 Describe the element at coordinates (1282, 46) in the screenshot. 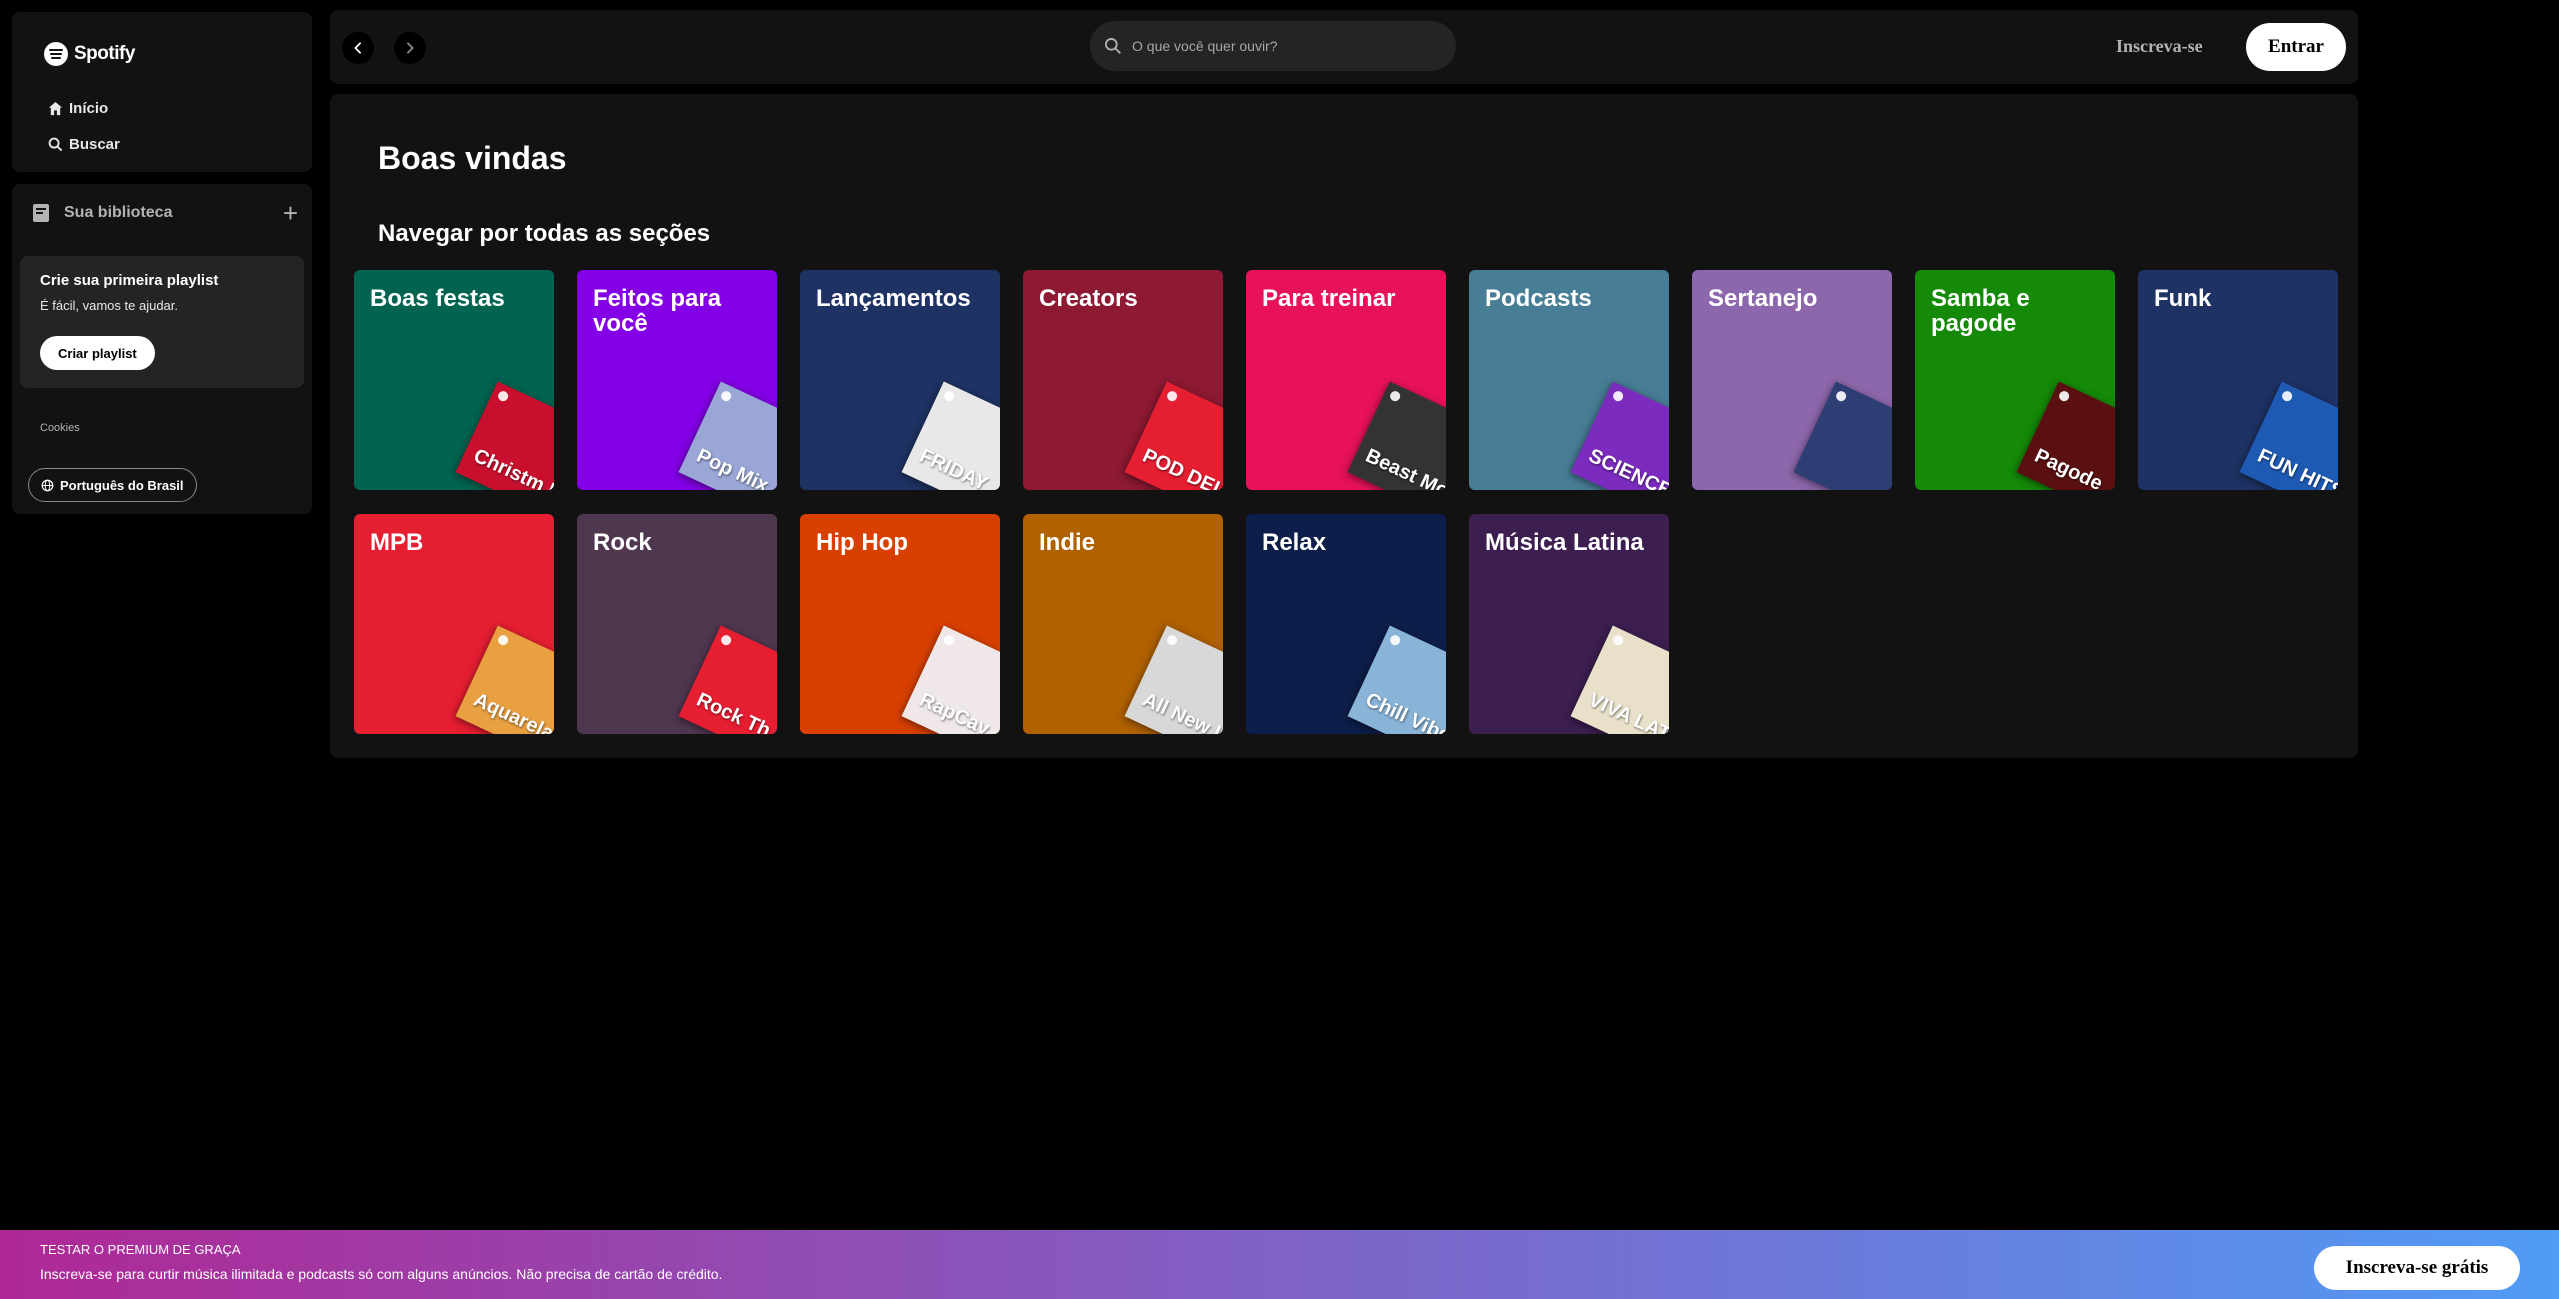

I see `search-input` at that location.